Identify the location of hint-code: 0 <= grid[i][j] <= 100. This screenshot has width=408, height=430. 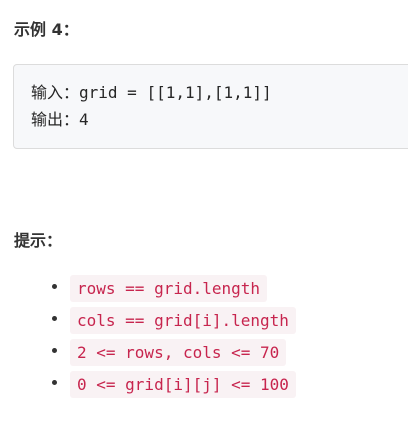
(183, 384).